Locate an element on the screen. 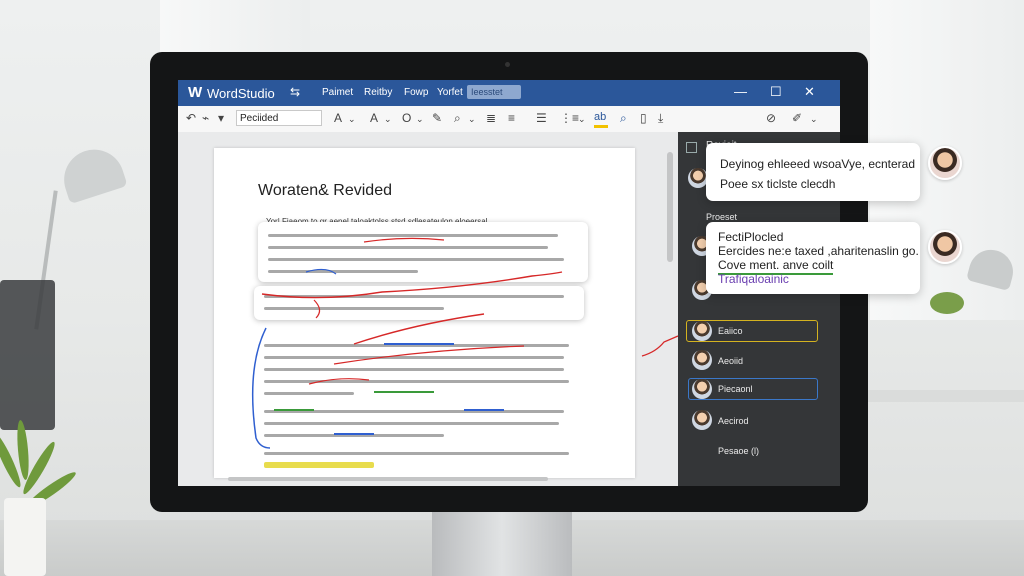  close-button: ✕ is located at coordinates (809, 92).